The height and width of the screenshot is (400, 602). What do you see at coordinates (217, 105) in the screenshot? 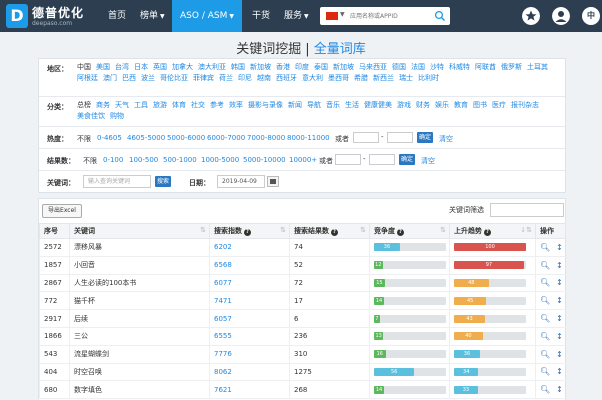
I see `category-option: 参考` at bounding box center [217, 105].